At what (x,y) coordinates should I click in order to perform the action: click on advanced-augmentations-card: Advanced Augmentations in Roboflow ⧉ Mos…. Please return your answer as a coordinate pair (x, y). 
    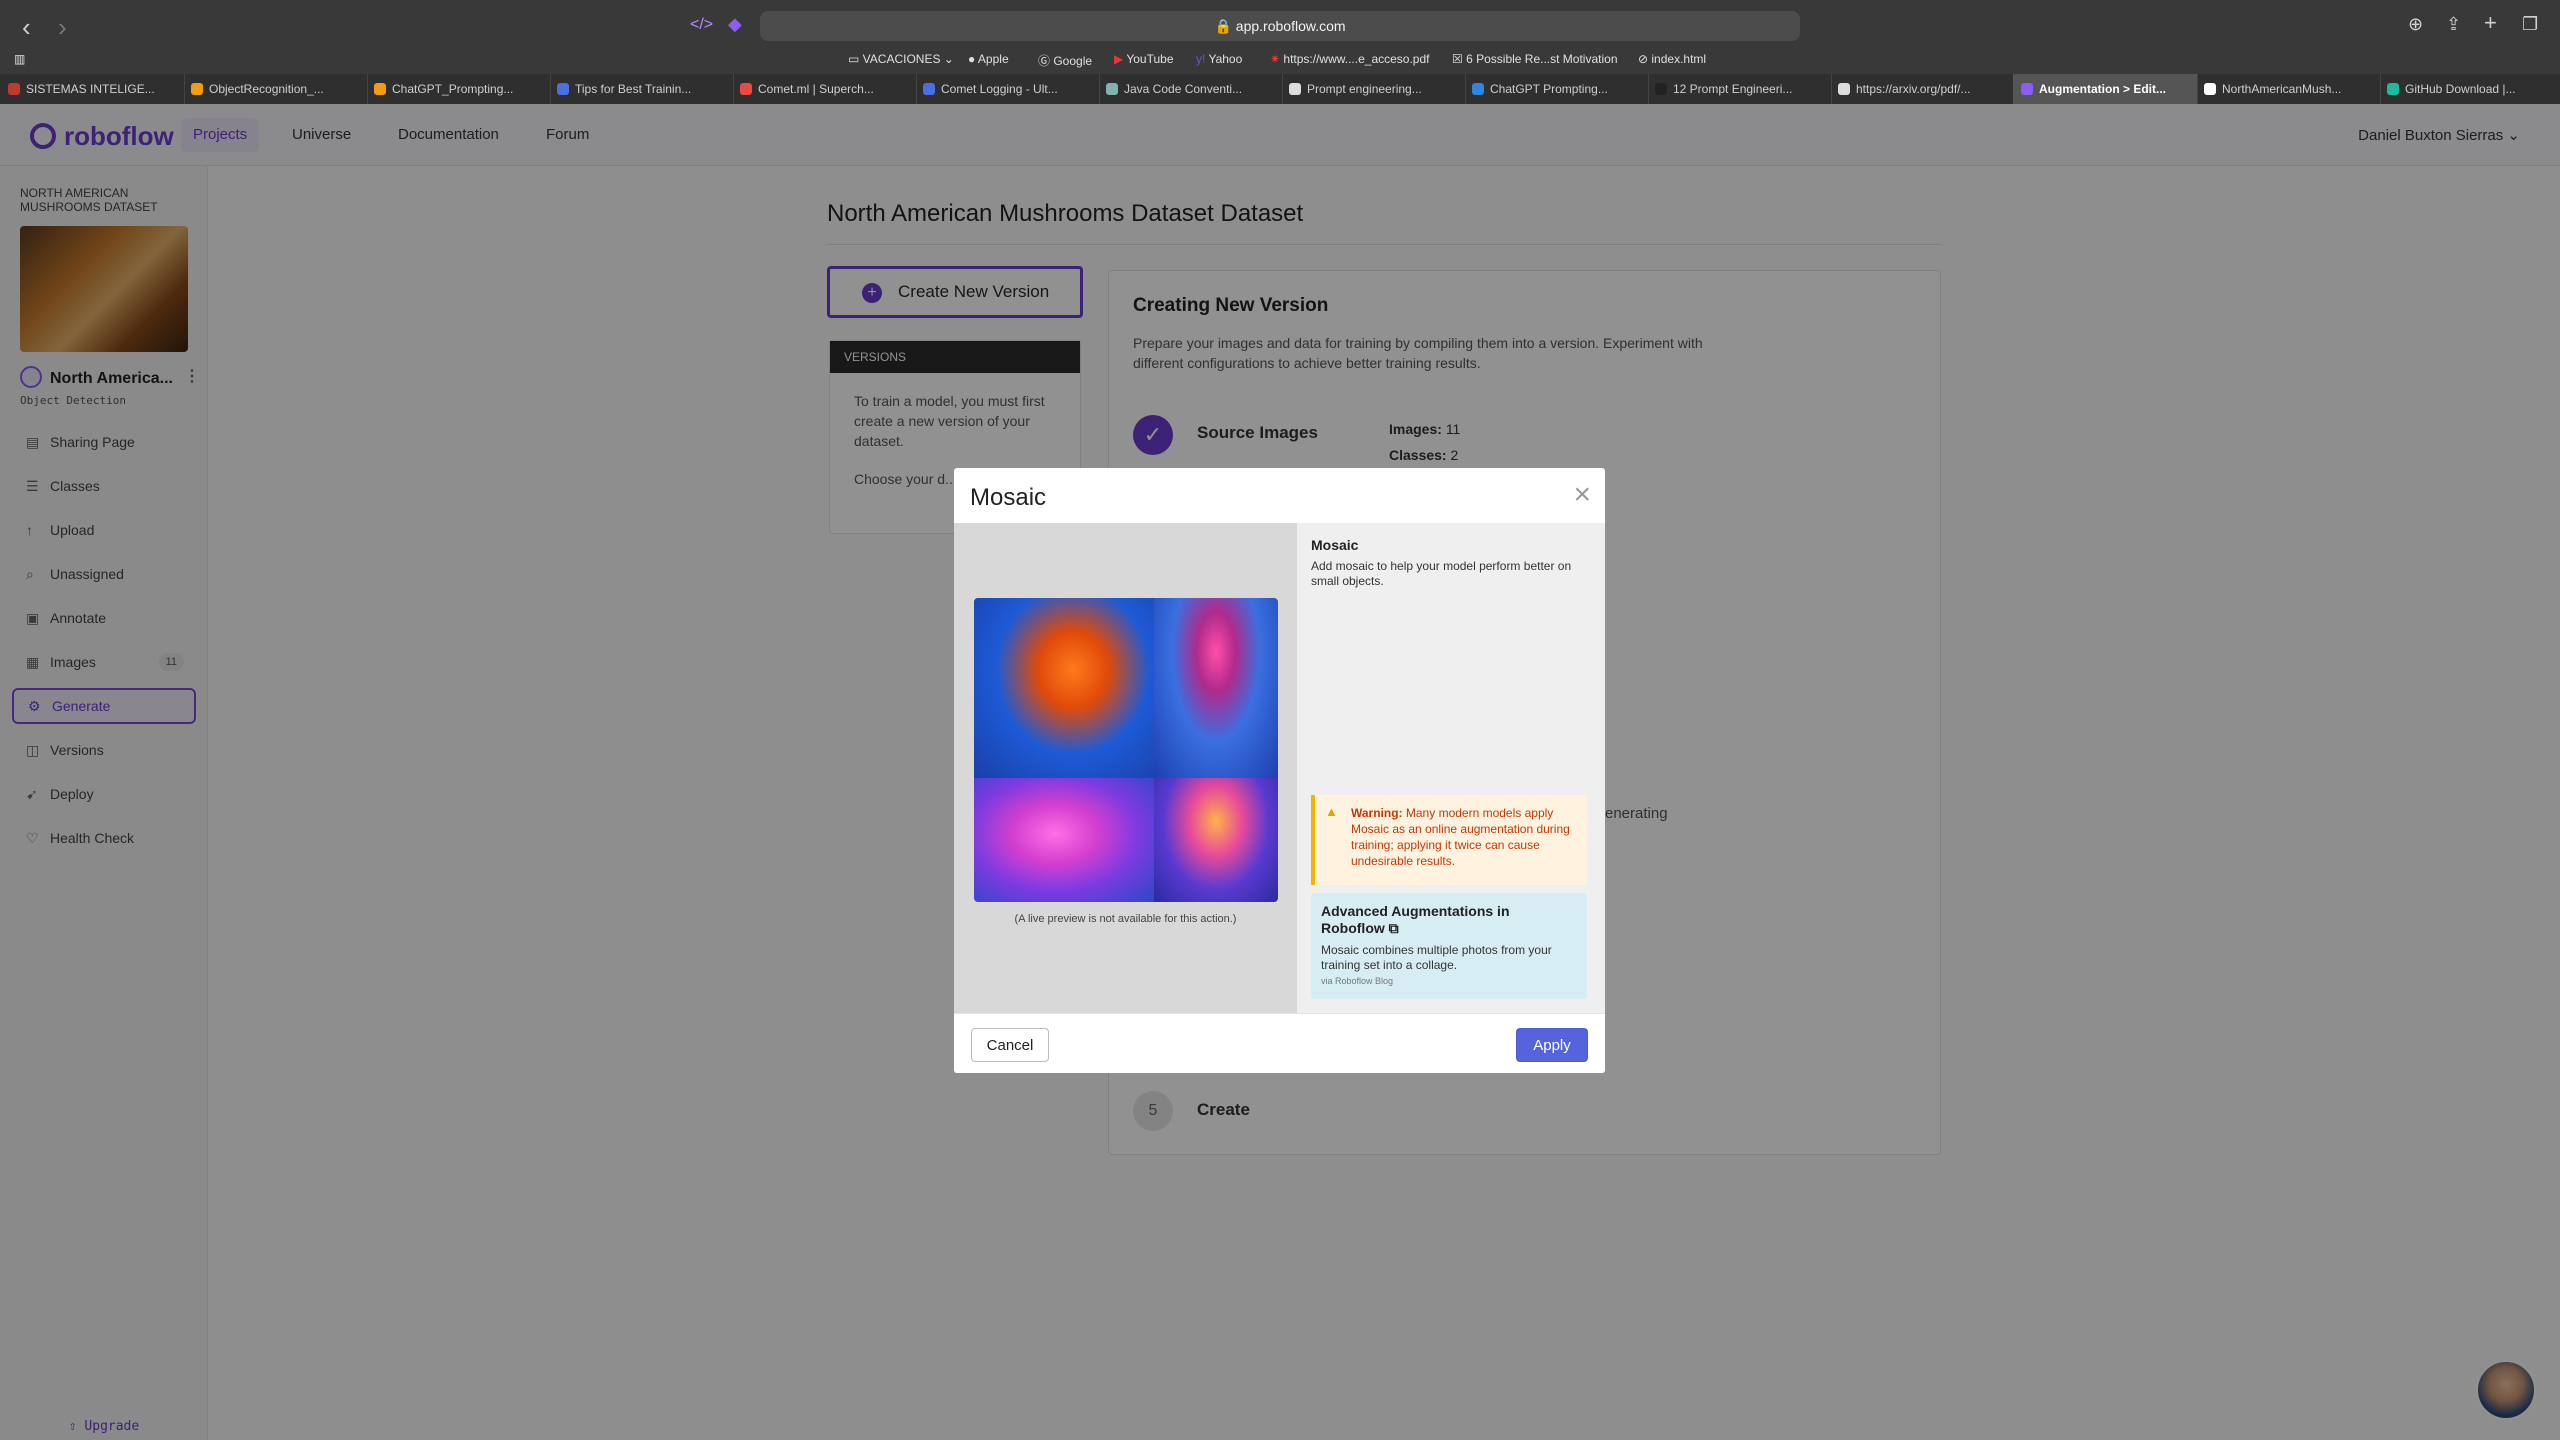
    Looking at the image, I should click on (1449, 946).